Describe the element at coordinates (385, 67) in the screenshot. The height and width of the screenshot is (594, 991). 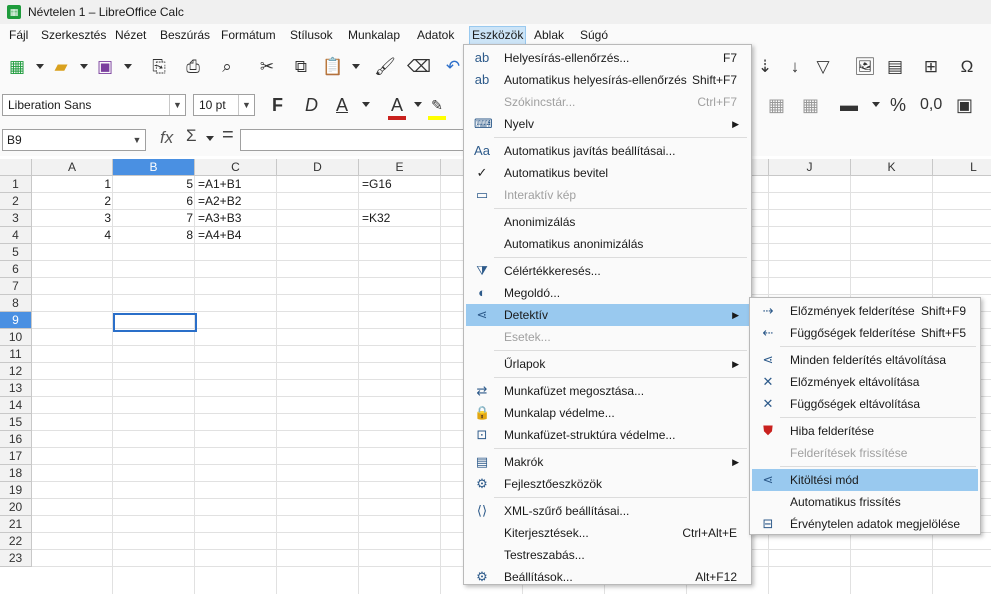
I see `clone-formatting-icon: 🖌` at that location.